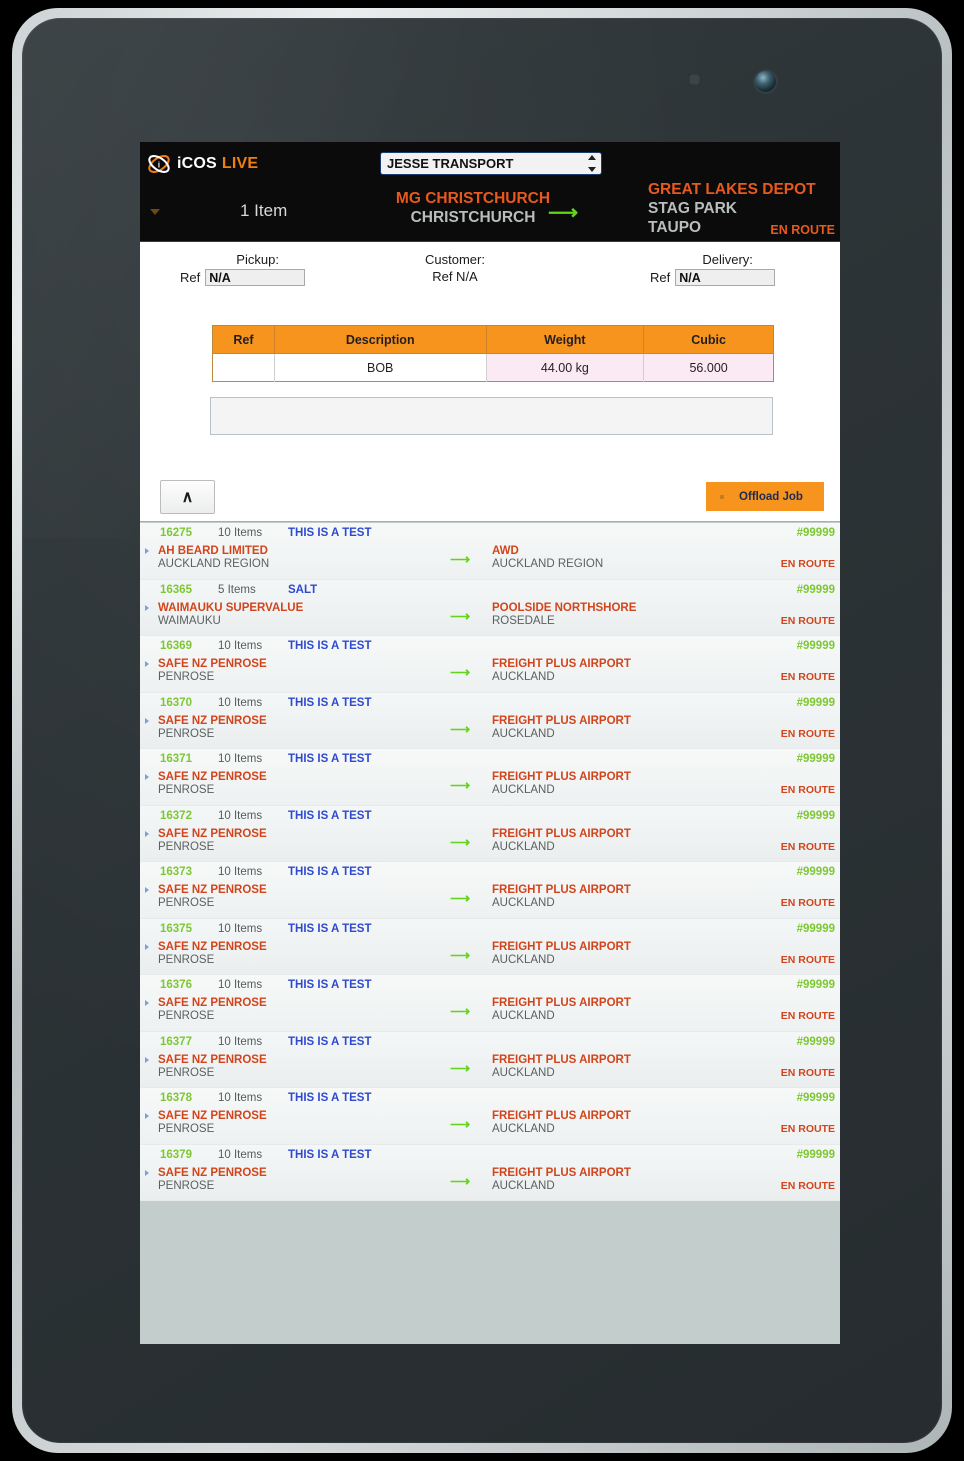 The height and width of the screenshot is (1461, 964). Describe the element at coordinates (190, 277) in the screenshot. I see `pickup-ref-label: Ref` at that location.